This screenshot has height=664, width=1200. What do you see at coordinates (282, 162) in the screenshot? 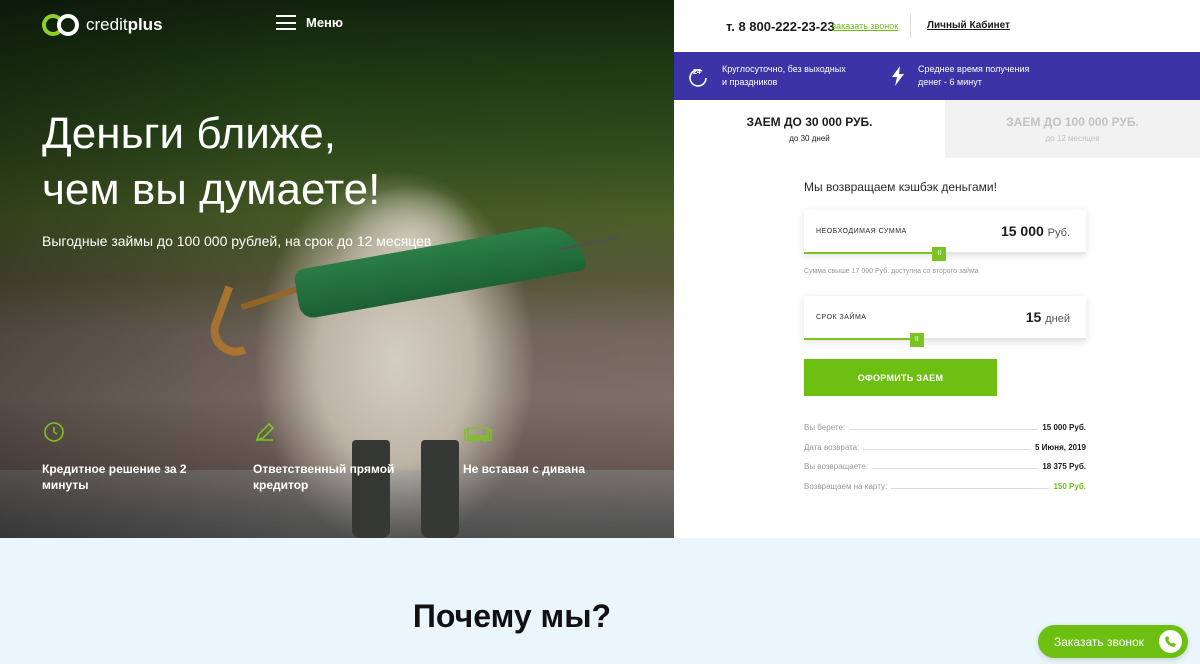
I see `hero-title: Деньги ближе, чем вы думаете!` at bounding box center [282, 162].